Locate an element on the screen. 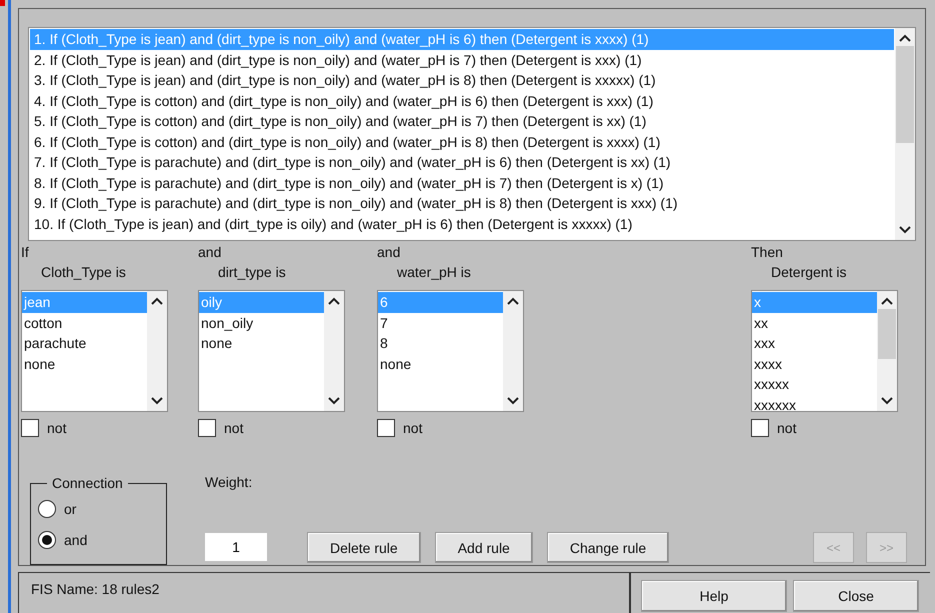  radio-label: and is located at coordinates (76, 540).